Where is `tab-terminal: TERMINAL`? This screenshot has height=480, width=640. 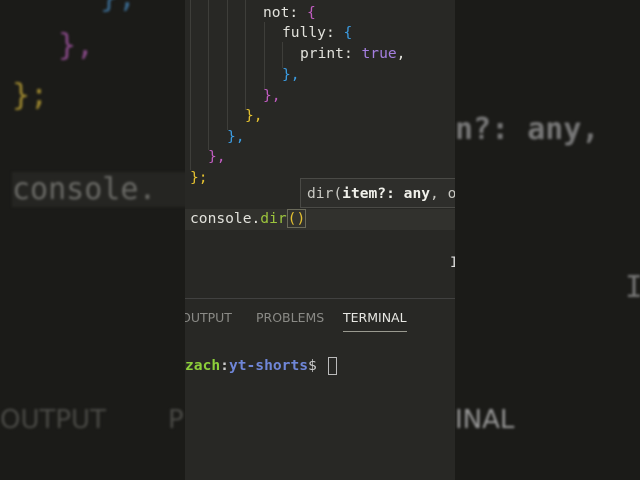
tab-terminal: TERMINAL is located at coordinates (375, 321).